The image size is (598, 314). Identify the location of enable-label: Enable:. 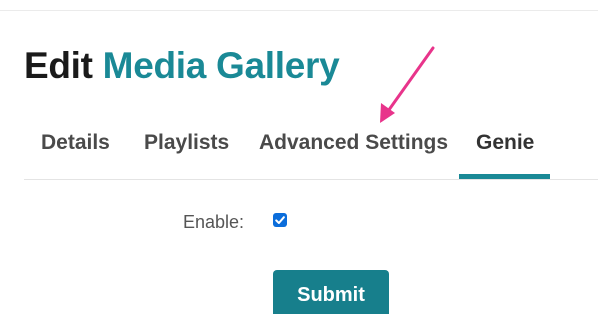
(214, 222).